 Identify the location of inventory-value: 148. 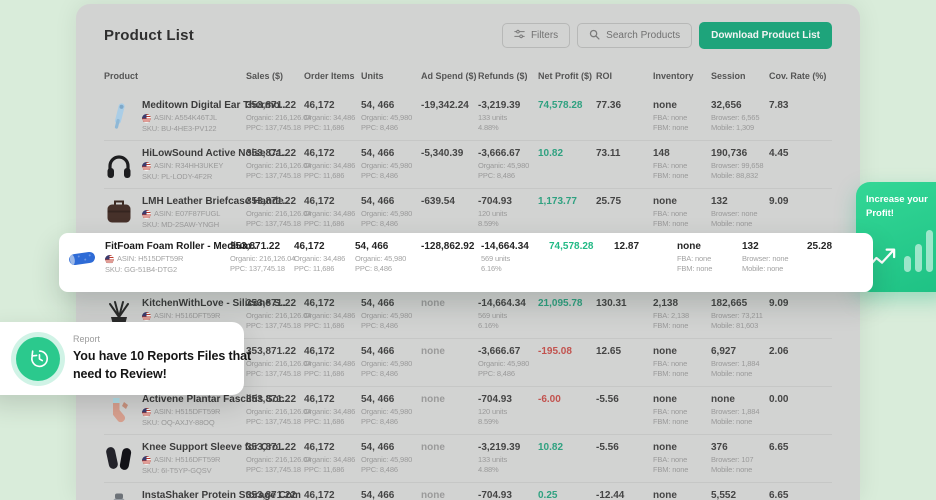
(661, 153).